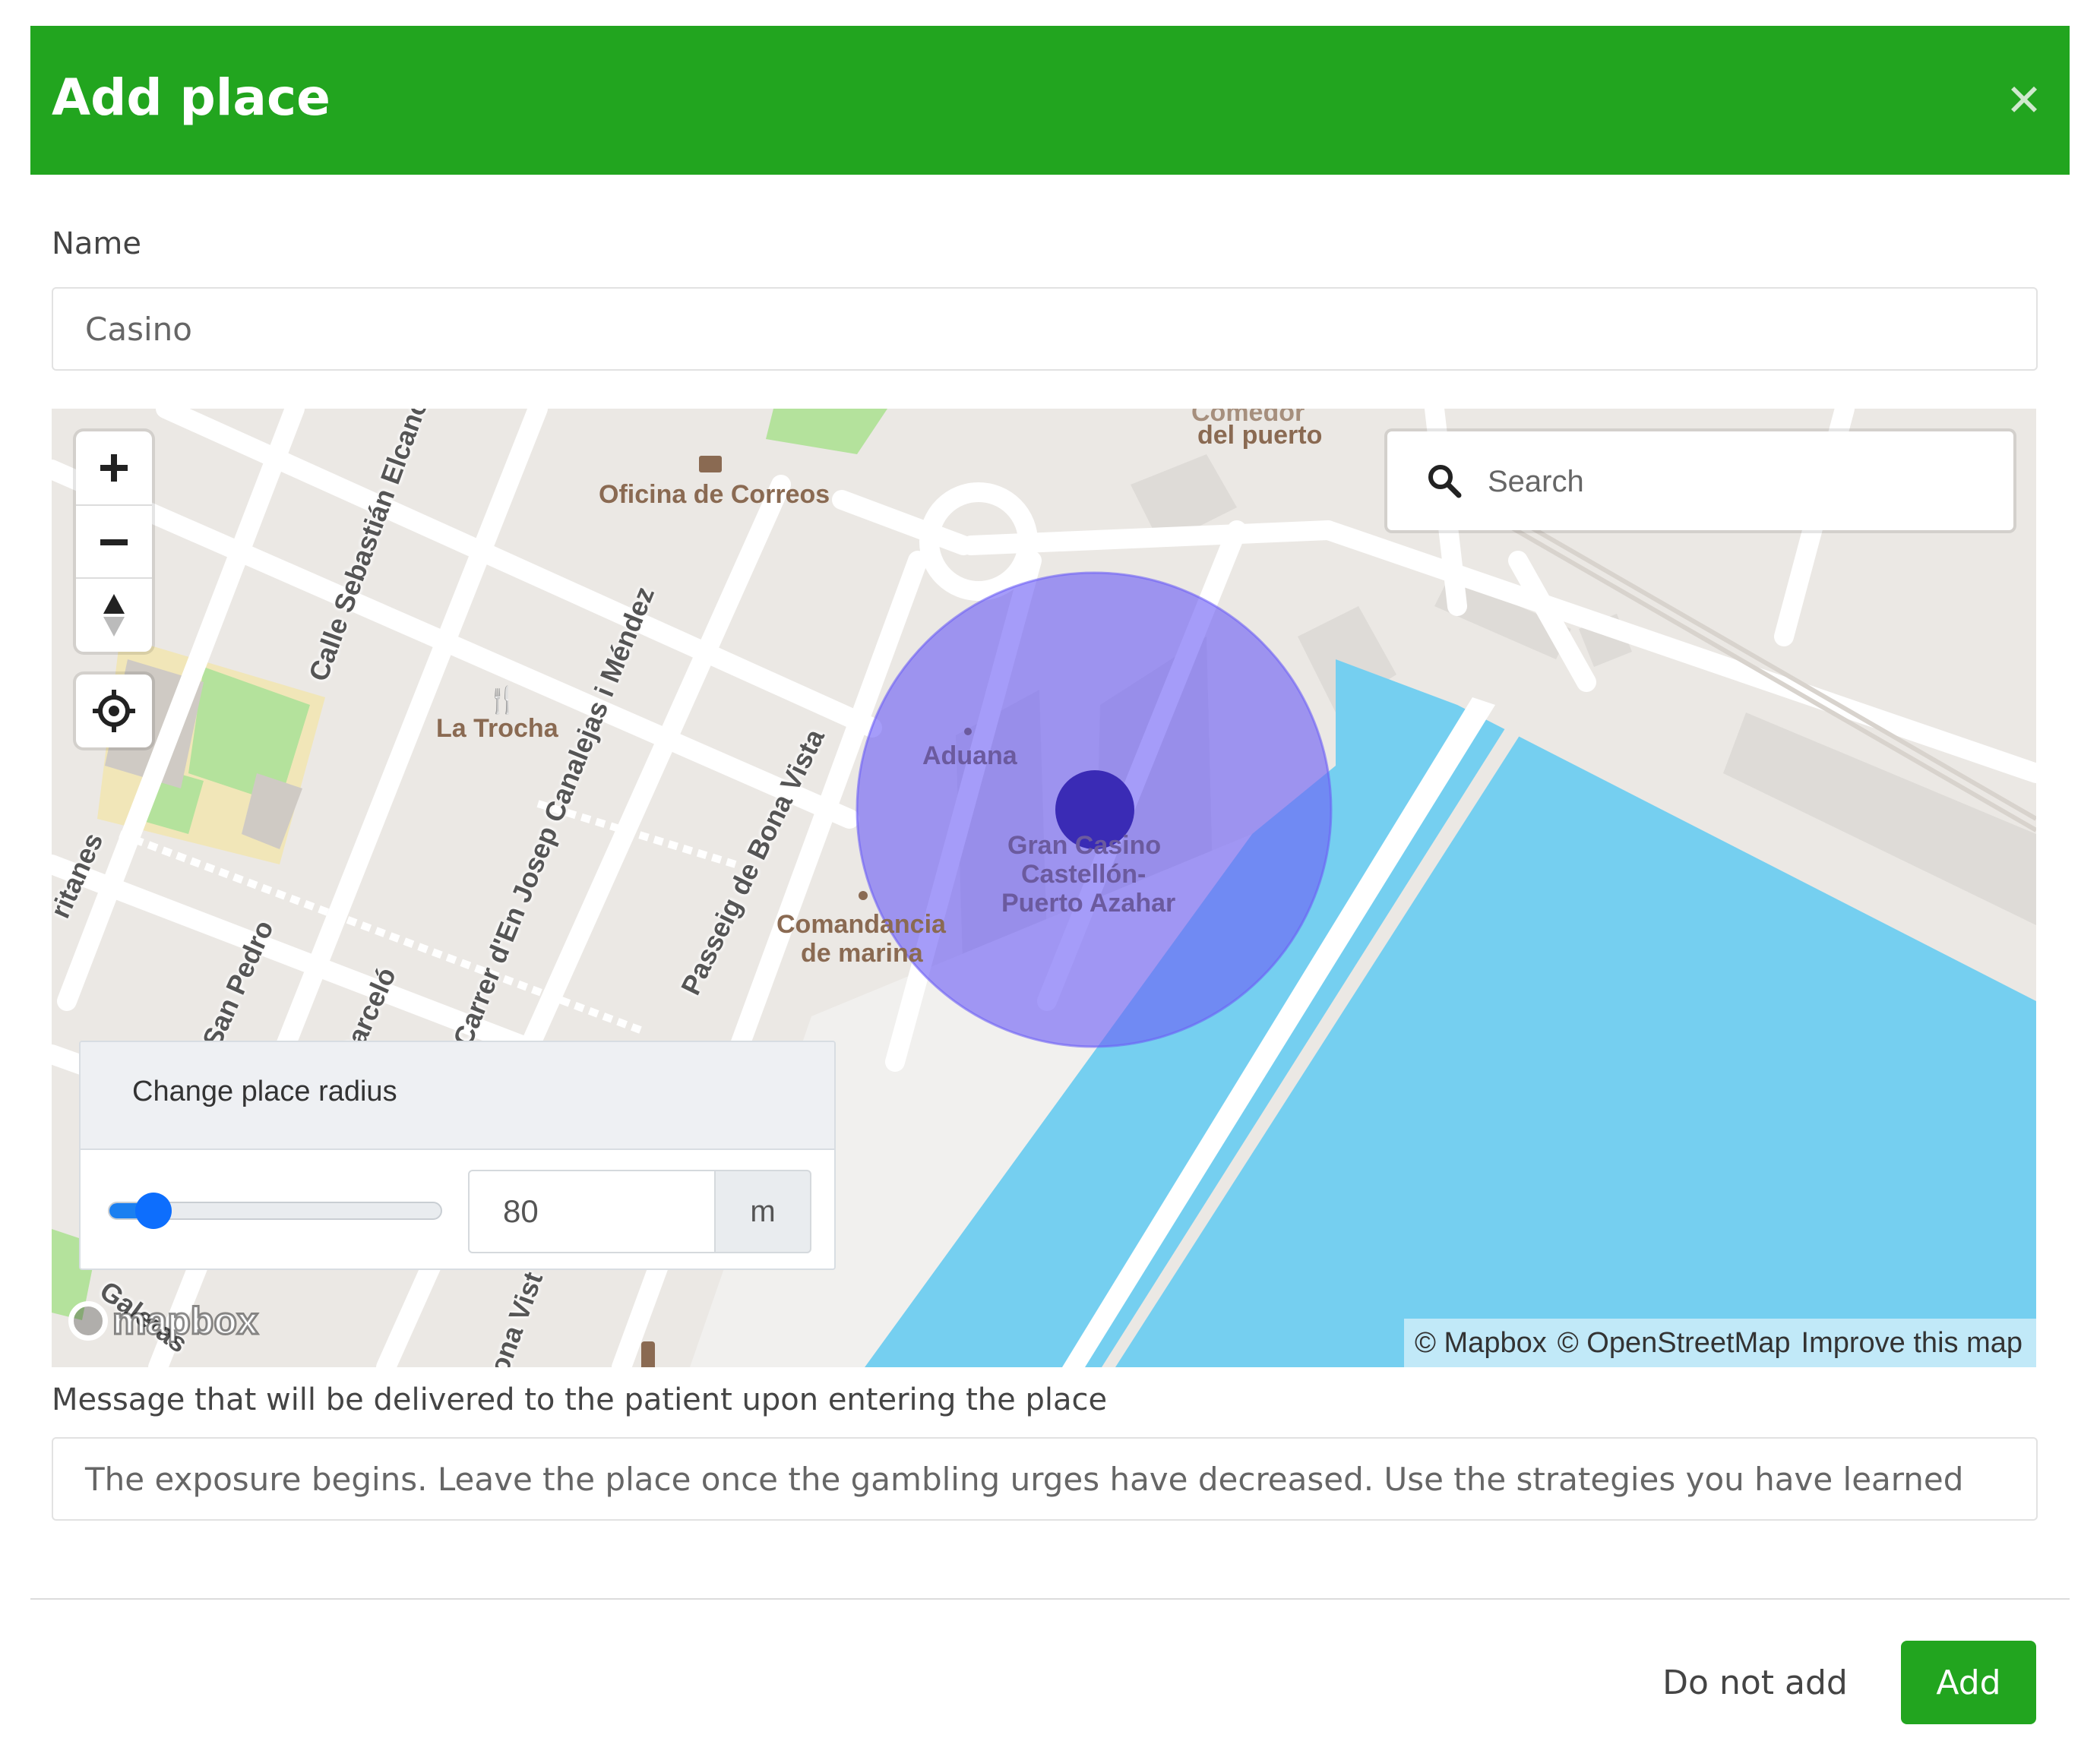 Image resolution: width=2100 pixels, height=1744 pixels. Describe the element at coordinates (710, 464) in the screenshot. I see `mail-icon` at that location.